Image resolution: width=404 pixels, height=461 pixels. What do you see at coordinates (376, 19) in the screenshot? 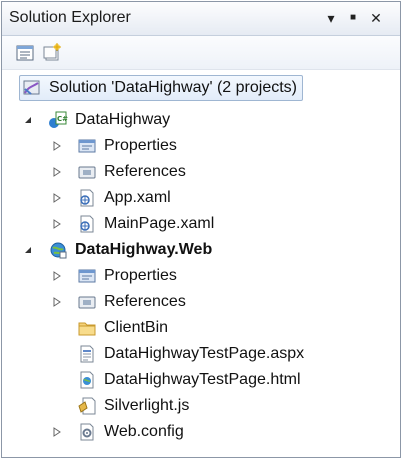
I see `close-button: ✕` at bounding box center [376, 19].